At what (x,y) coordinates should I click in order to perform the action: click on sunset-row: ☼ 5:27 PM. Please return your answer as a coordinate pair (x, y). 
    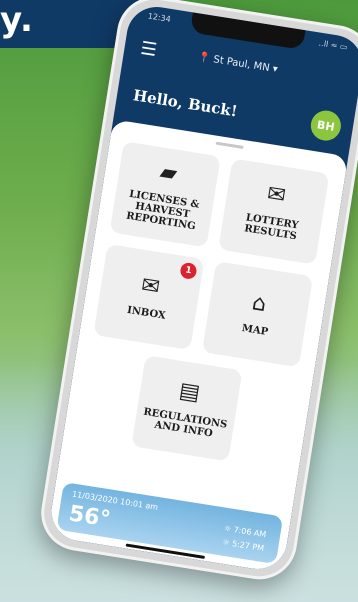
    Looking at the image, I should click on (243, 545).